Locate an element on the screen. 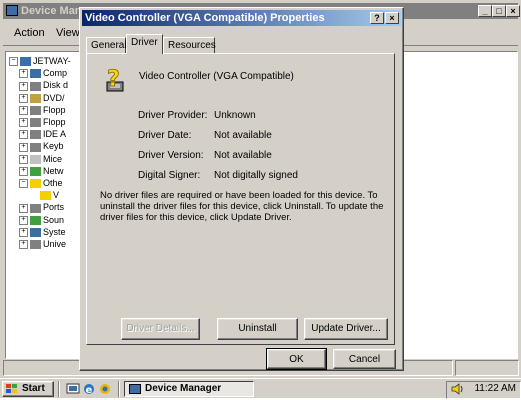 The width and height of the screenshot is (521, 400). device-name: Video Controller (VGA Compatible) is located at coordinates (216, 76).